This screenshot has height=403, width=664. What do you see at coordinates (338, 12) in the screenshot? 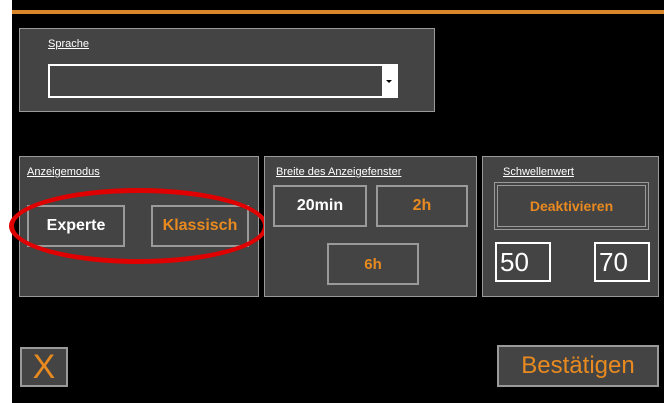
I see `top-accent-bar` at bounding box center [338, 12].